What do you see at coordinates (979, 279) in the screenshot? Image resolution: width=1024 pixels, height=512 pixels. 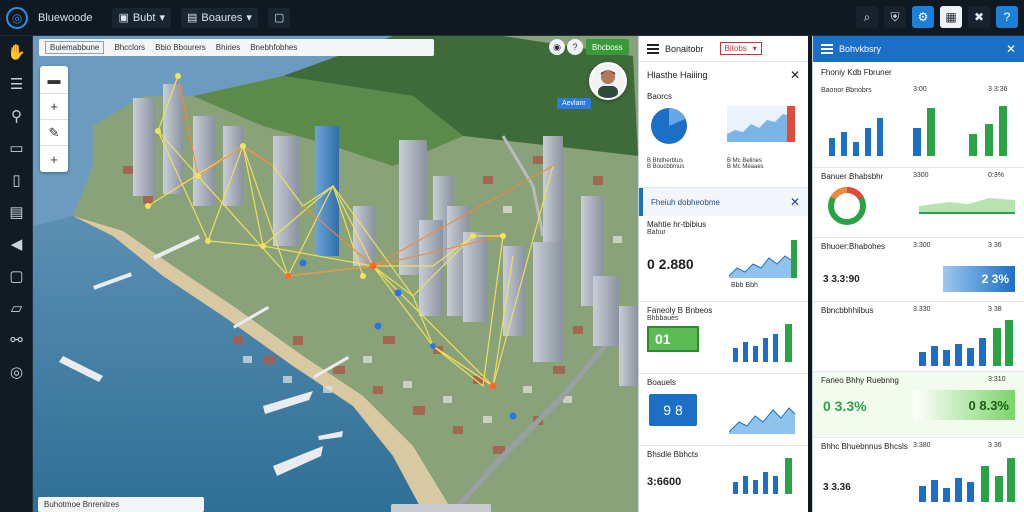 I see `dash-3-big: 2 3%` at bounding box center [979, 279].